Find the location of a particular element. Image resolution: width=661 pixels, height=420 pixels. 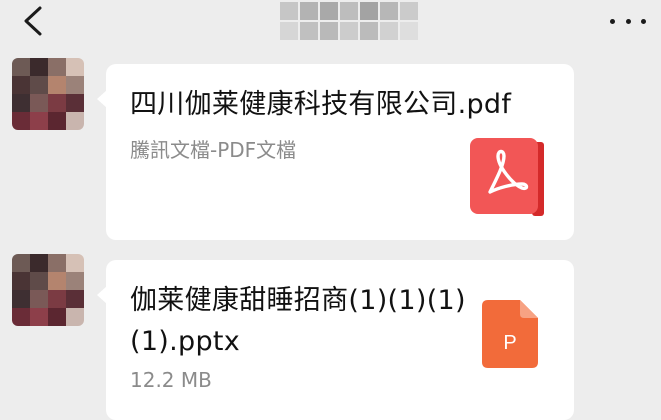

file-name: 伽莱健康甜睡招商(1)(1)(1)(1).pptx is located at coordinates (298, 321).